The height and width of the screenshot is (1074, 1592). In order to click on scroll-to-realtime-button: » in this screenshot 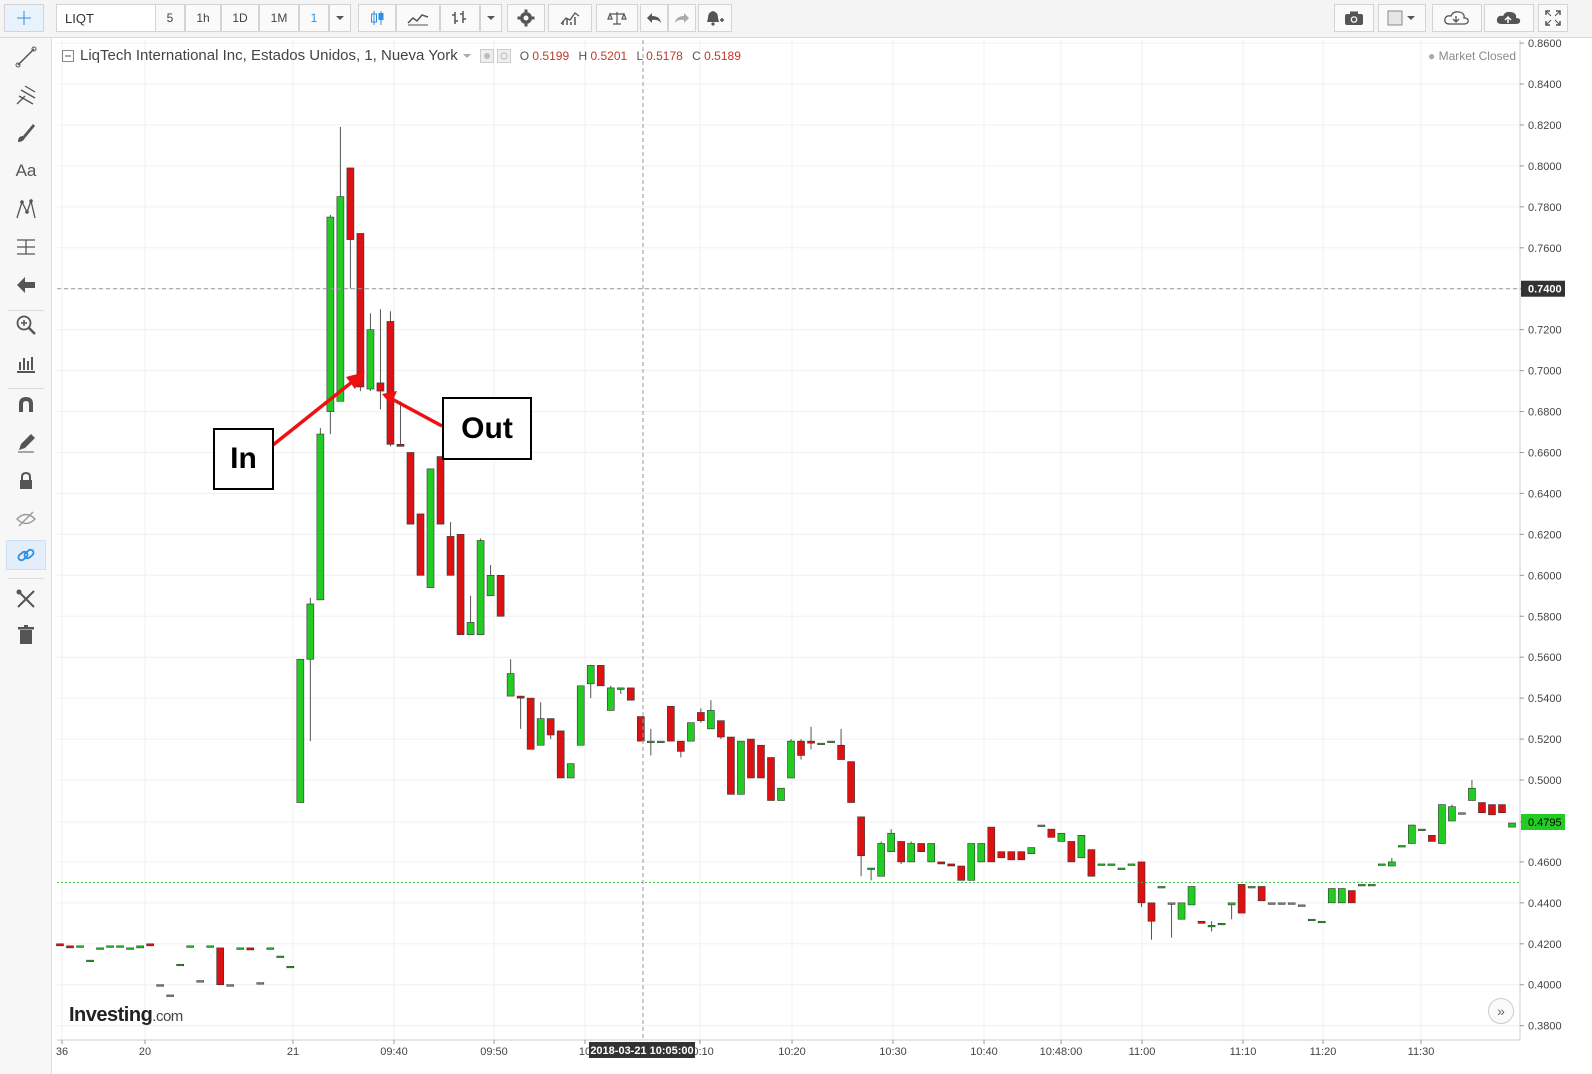, I will do `click(1501, 1011)`.